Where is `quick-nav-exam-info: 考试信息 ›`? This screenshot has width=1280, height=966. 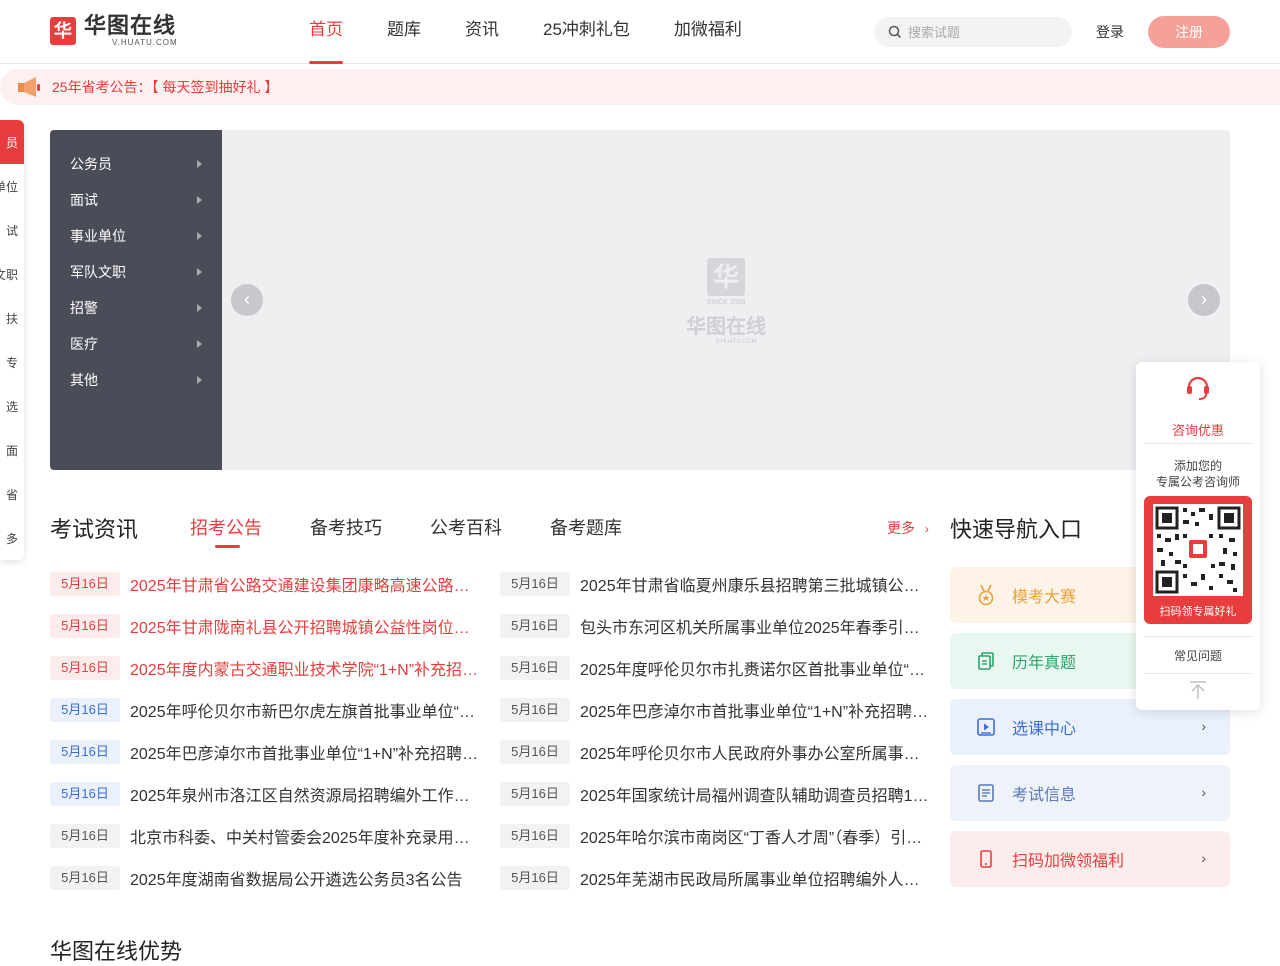 quick-nav-exam-info: 考试信息 › is located at coordinates (1090, 793).